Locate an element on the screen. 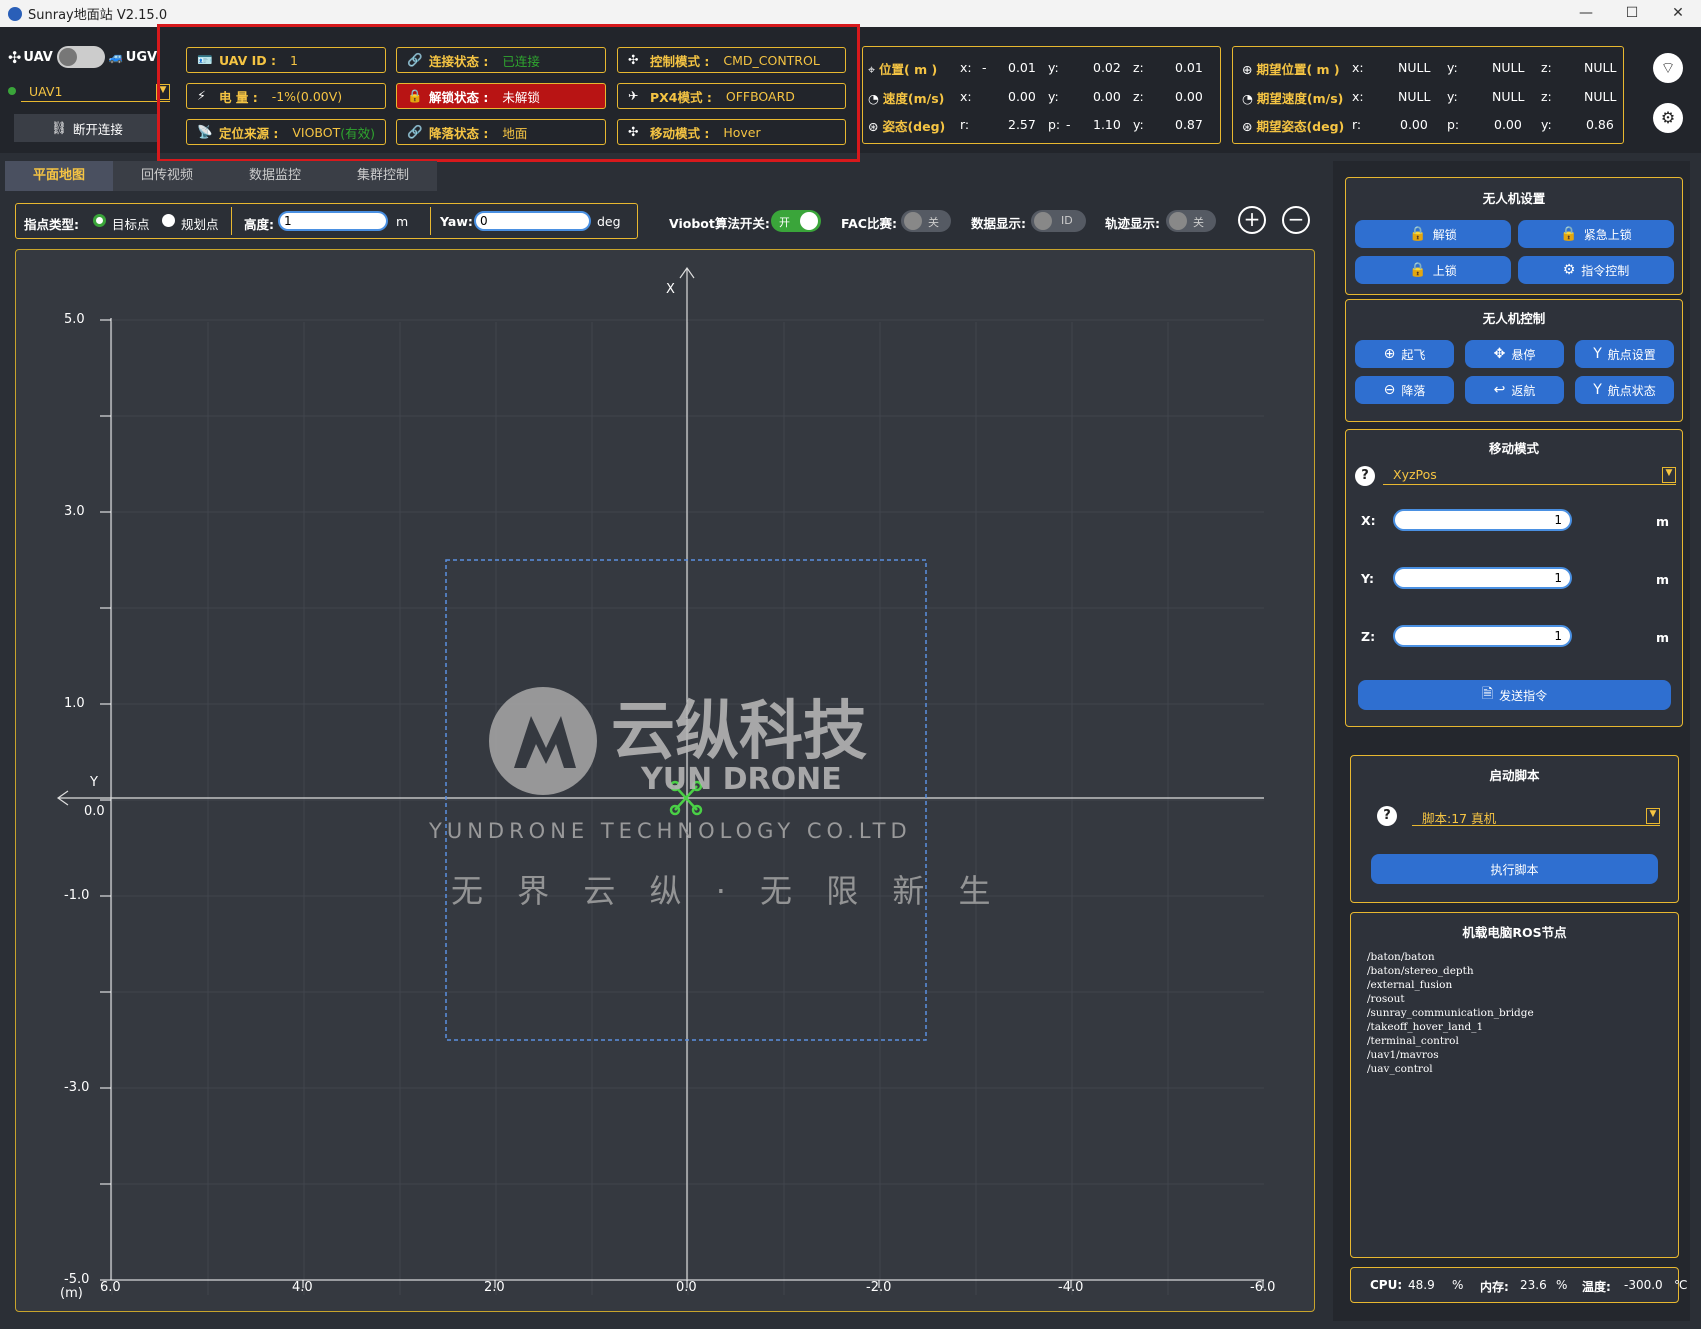  tab-swarm: 集群控制 is located at coordinates (383, 176).